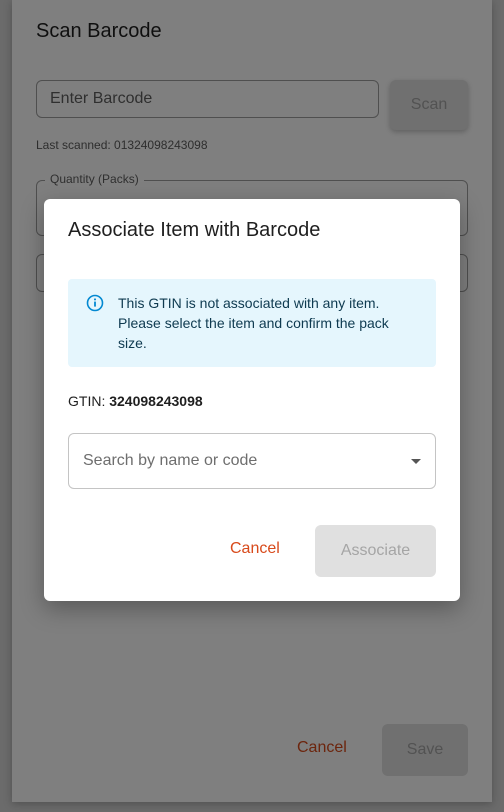 This screenshot has width=504, height=812. What do you see at coordinates (255, 549) in the screenshot?
I see `dialog-cancel-button: Cancel` at bounding box center [255, 549].